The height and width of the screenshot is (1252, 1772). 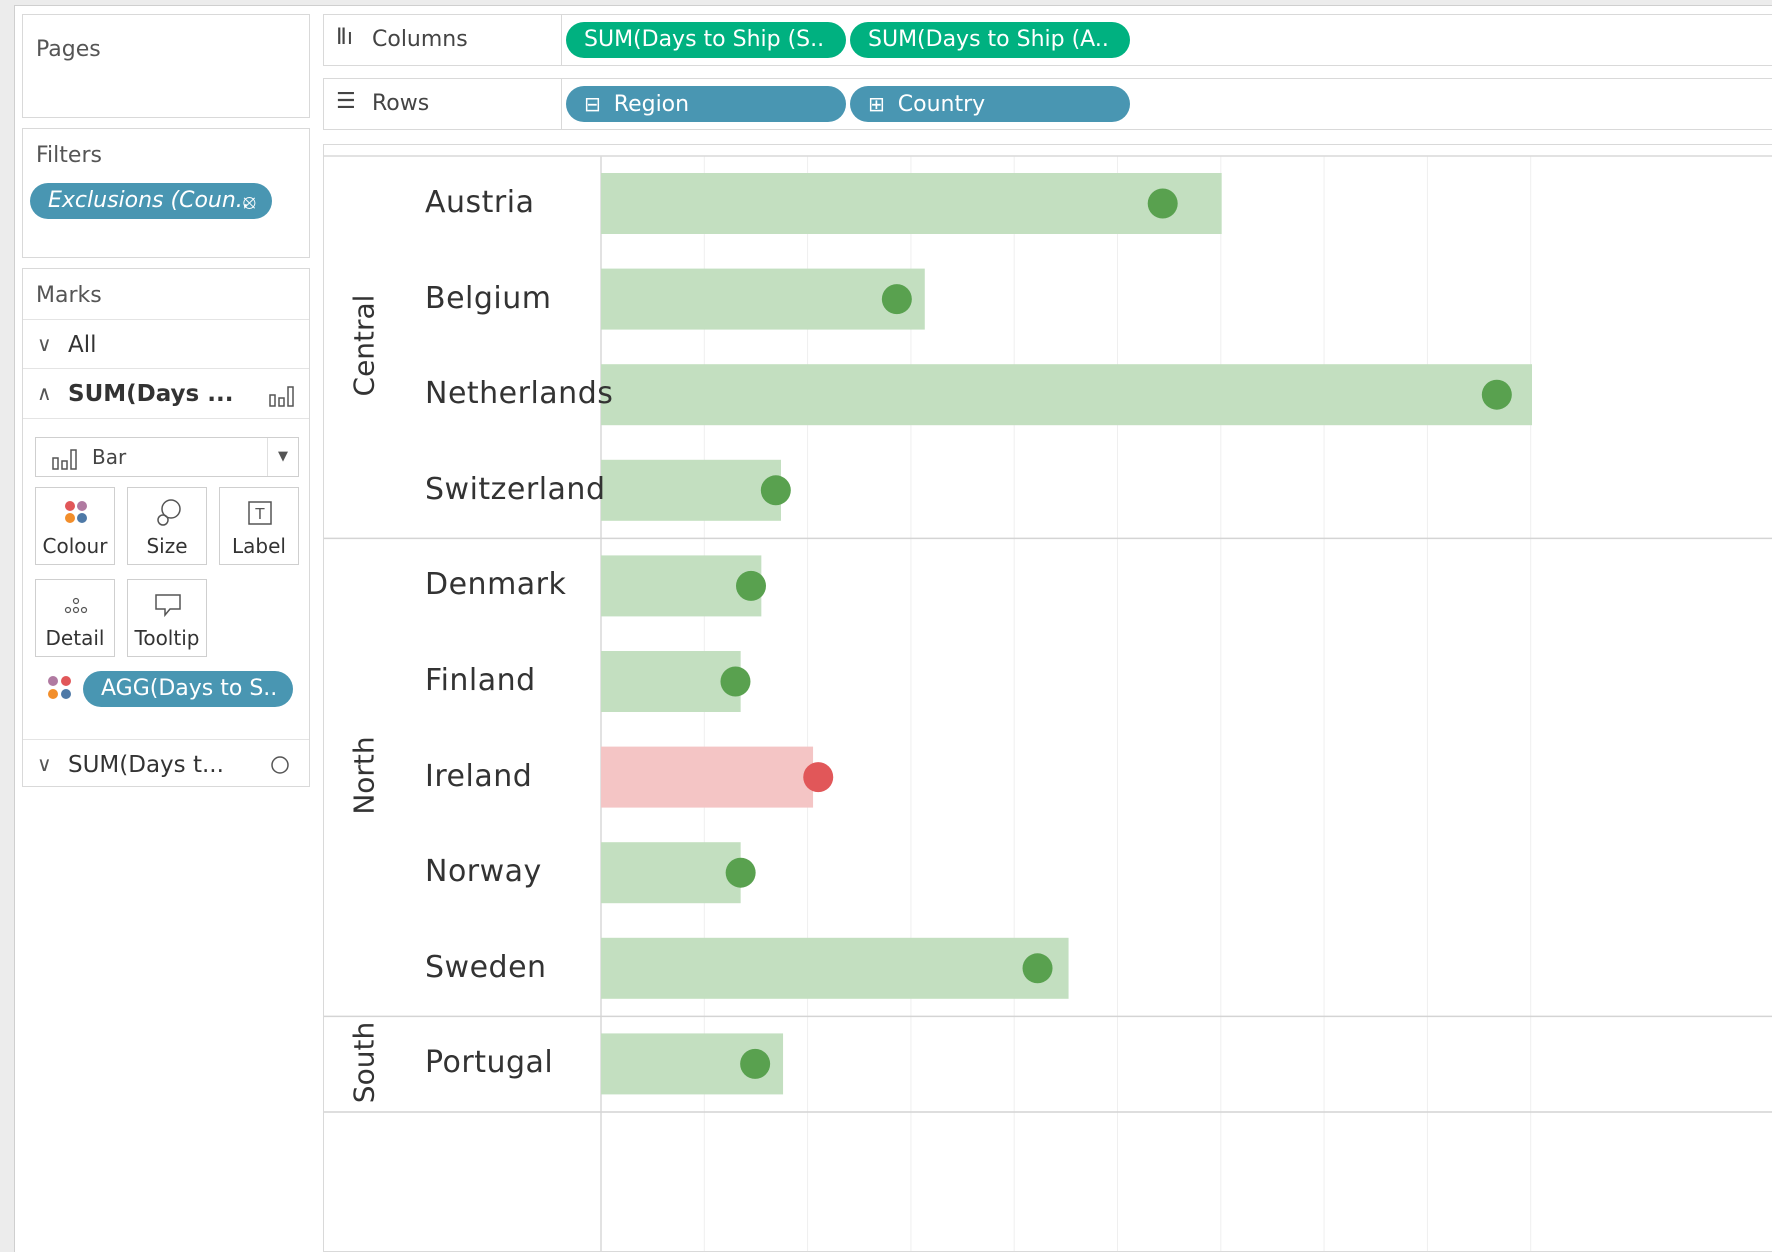 I want to click on collapse-icon: ⊟, so click(x=592, y=104).